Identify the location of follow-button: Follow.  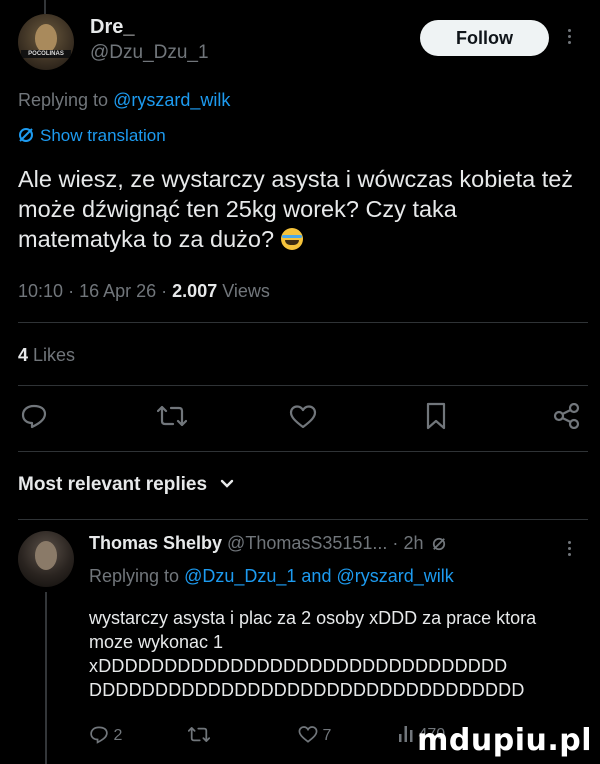
(484, 38).